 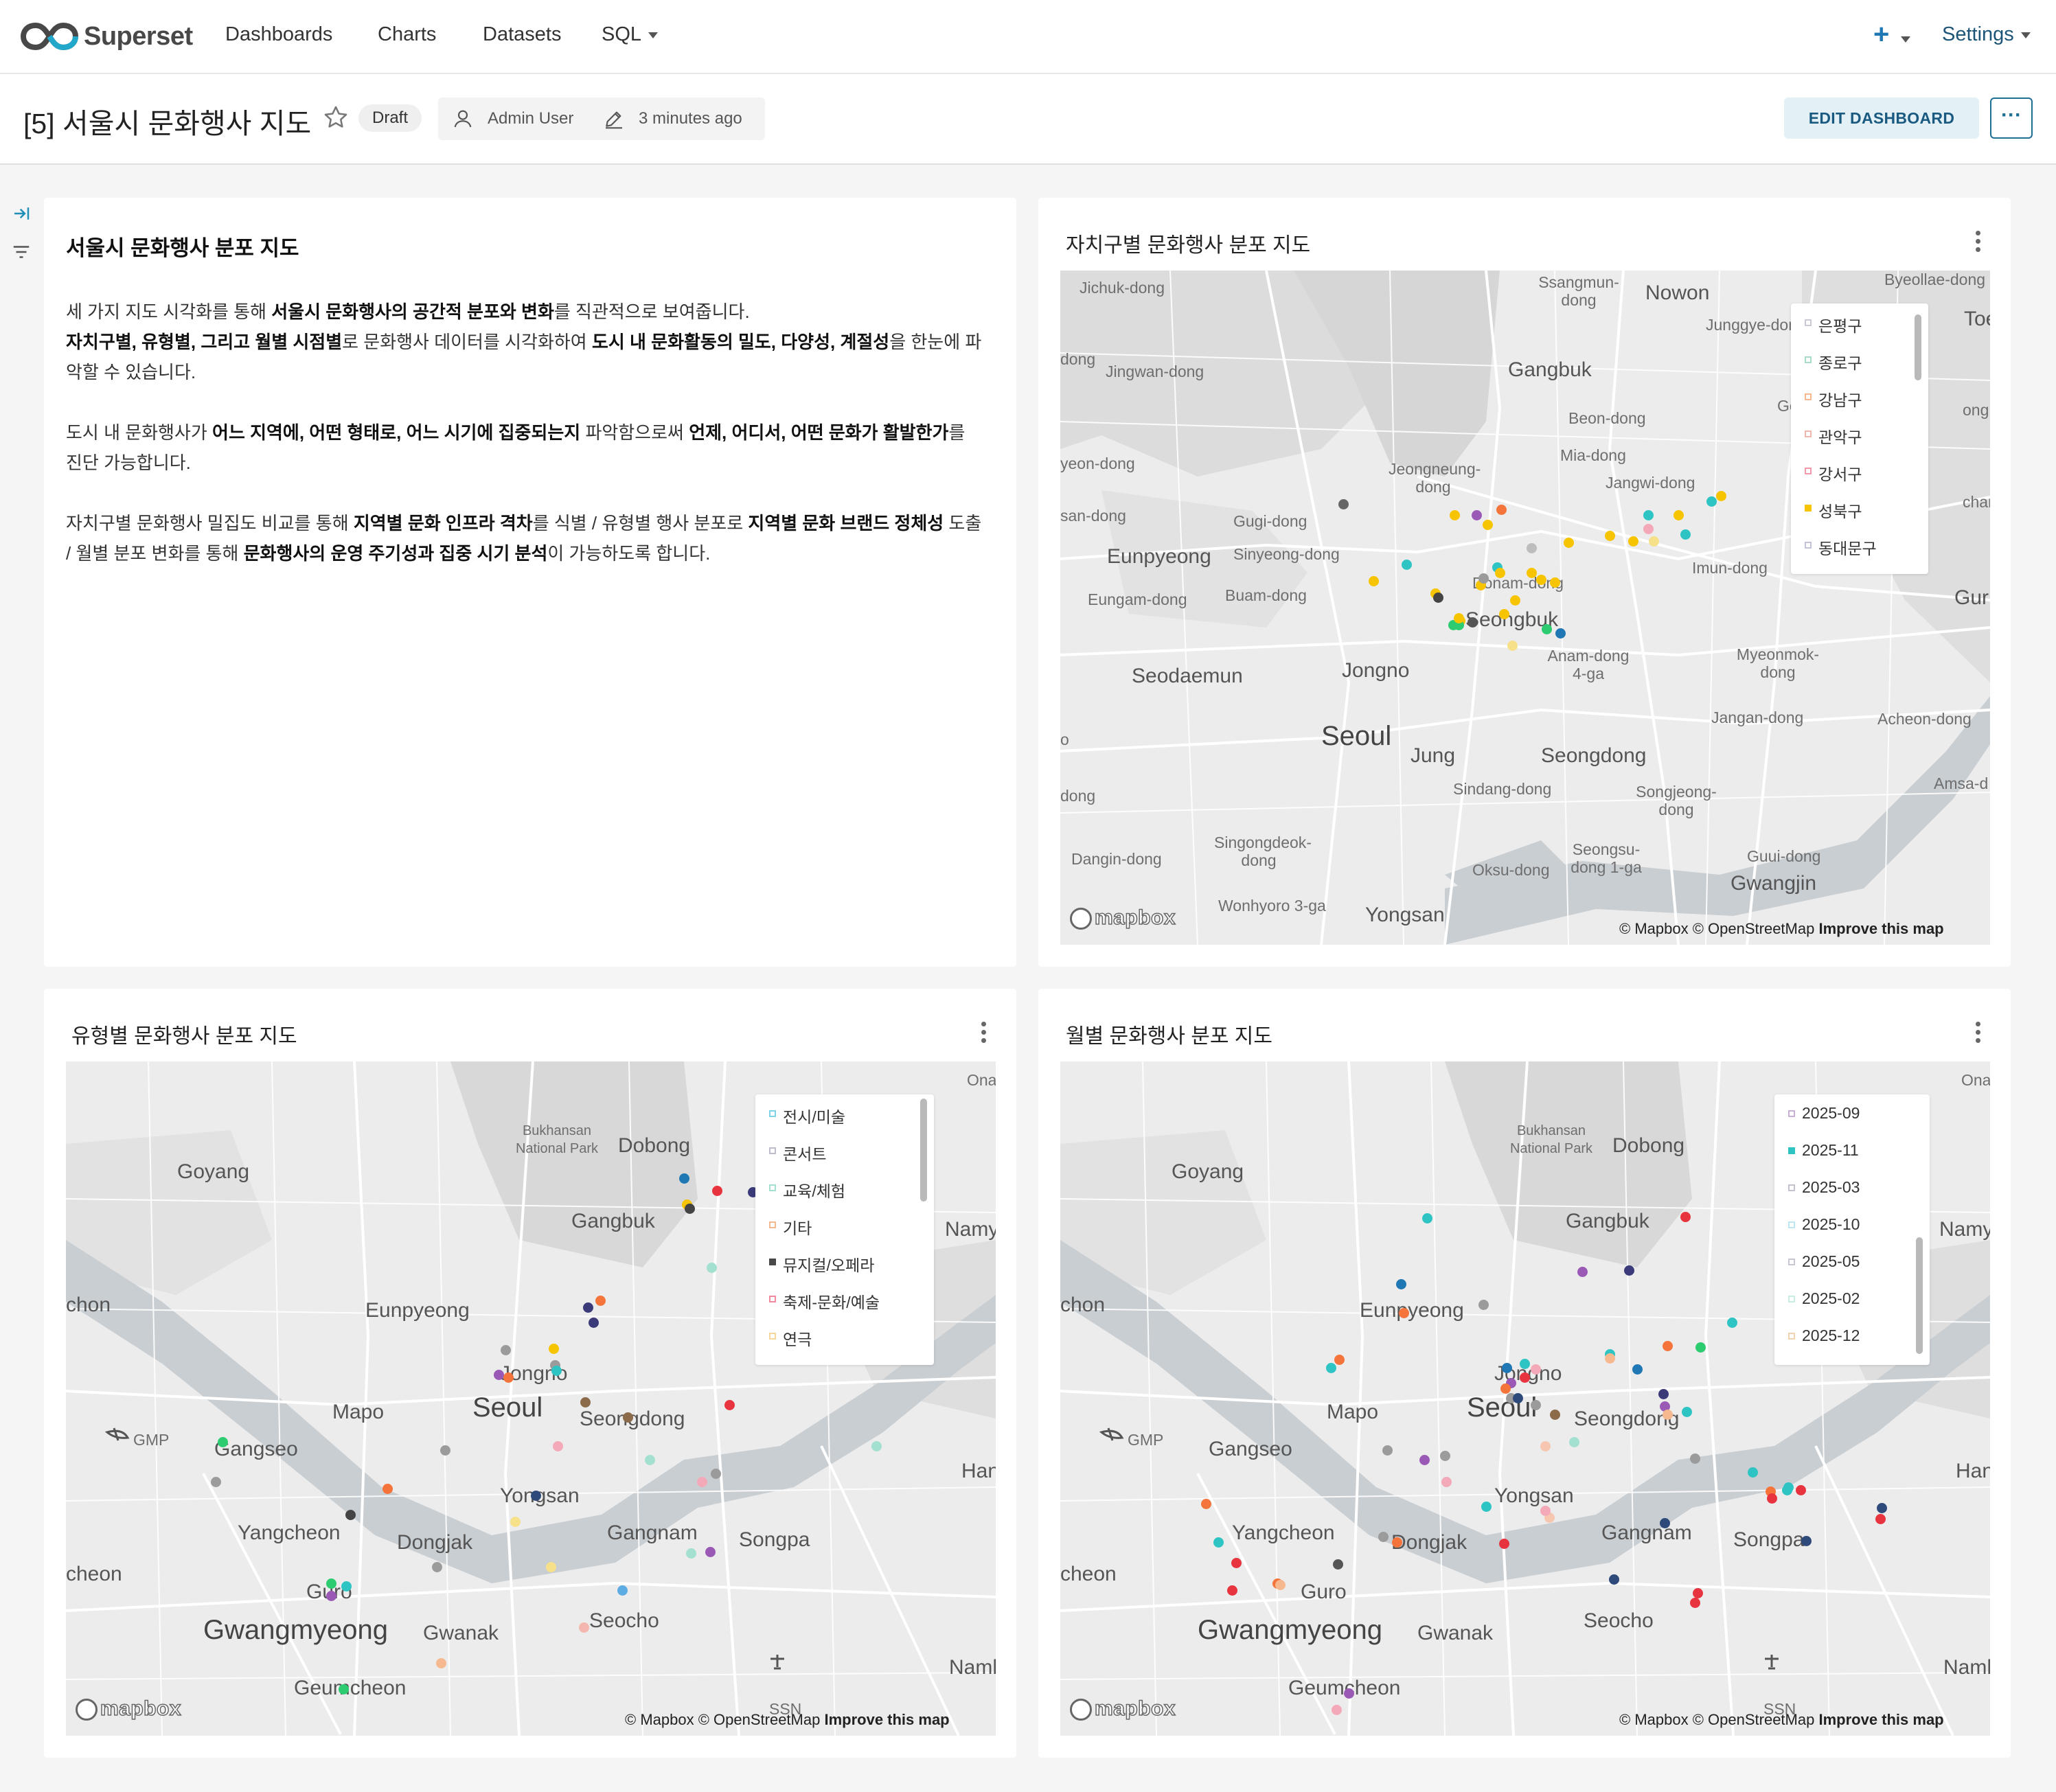 What do you see at coordinates (797, 1152) in the screenshot?
I see `legend-item: 콘서트` at bounding box center [797, 1152].